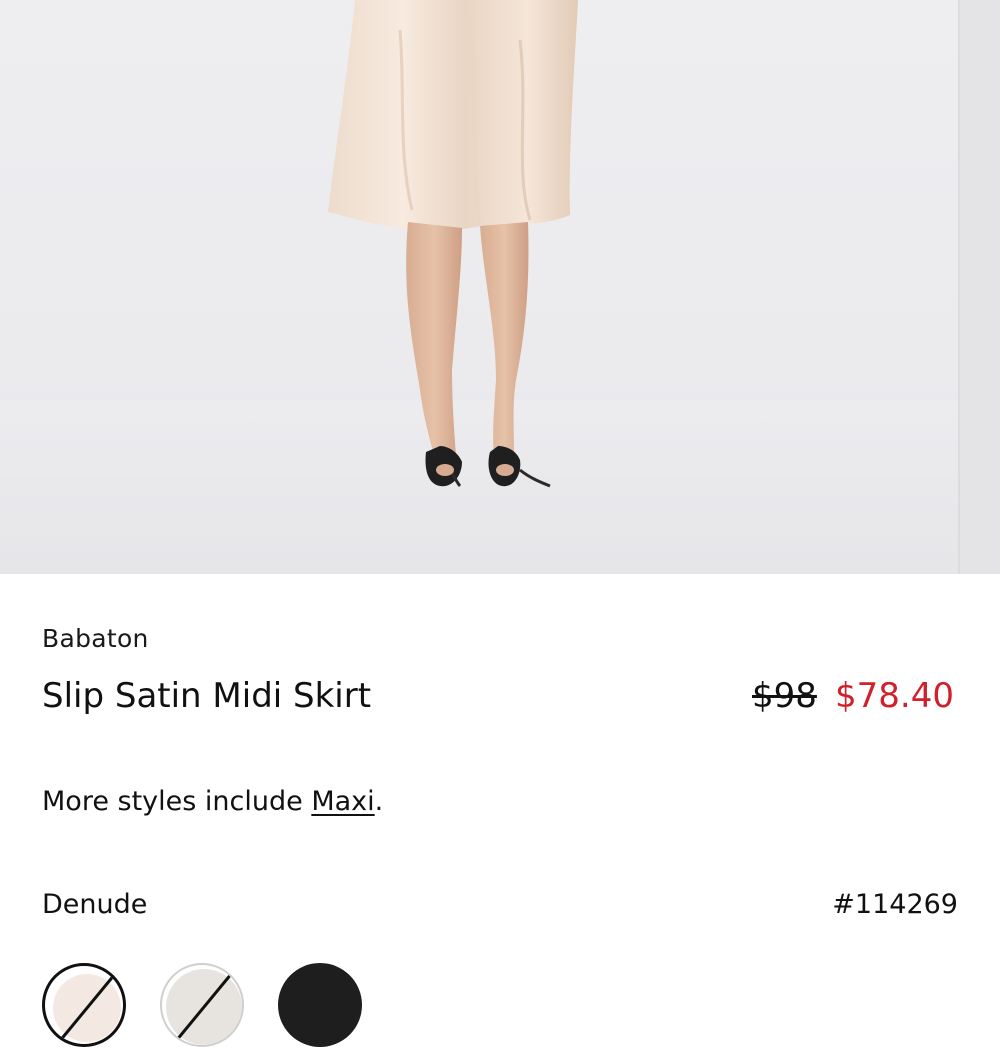  I want to click on product-sku: #114269, so click(895, 904).